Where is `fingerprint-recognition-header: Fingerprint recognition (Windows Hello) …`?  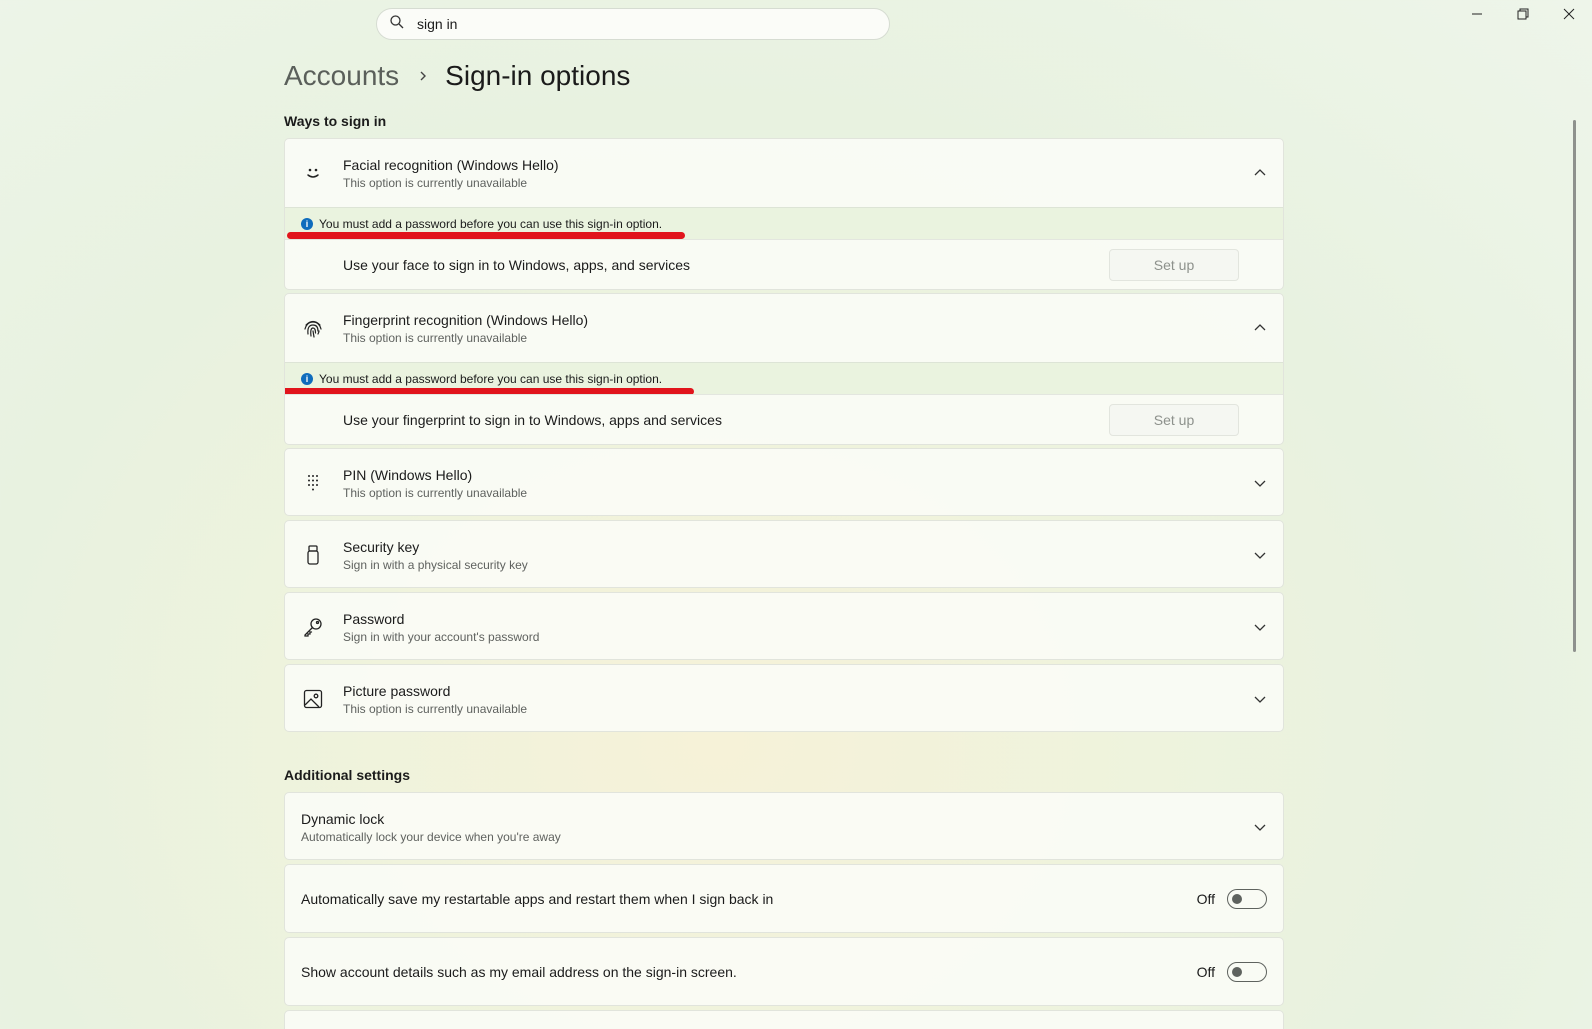 fingerprint-recognition-header: Fingerprint recognition (Windows Hello) … is located at coordinates (784, 328).